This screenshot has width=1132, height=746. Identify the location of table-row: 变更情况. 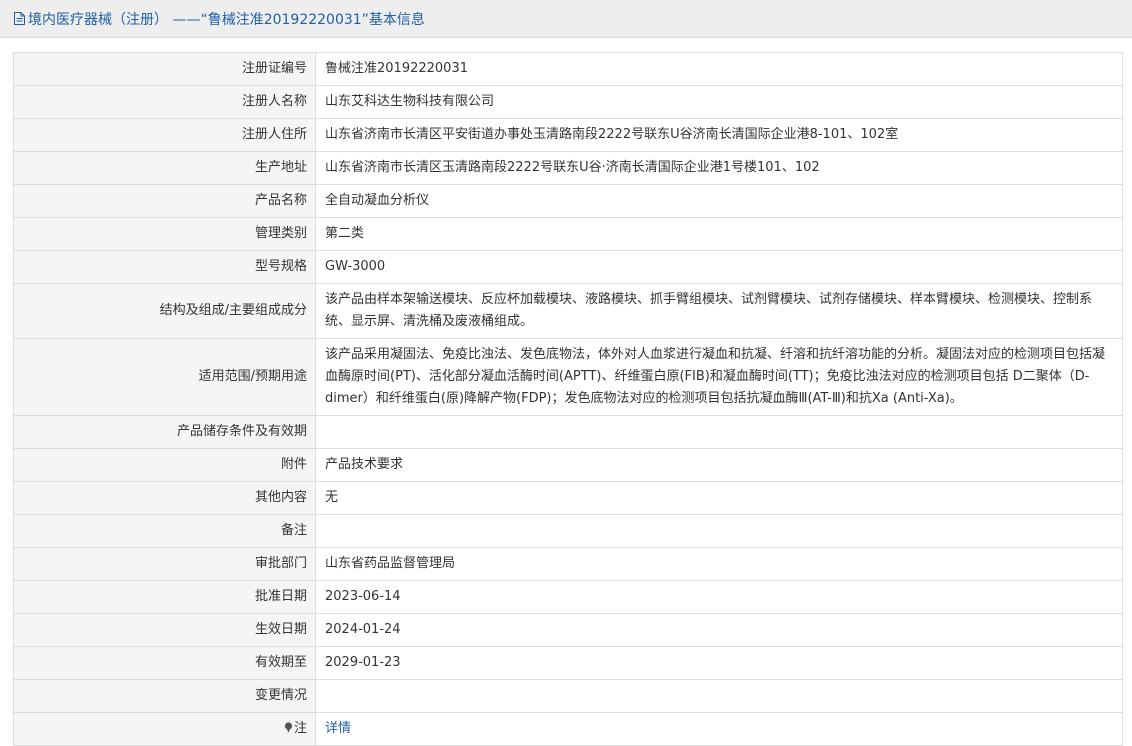
(568, 696).